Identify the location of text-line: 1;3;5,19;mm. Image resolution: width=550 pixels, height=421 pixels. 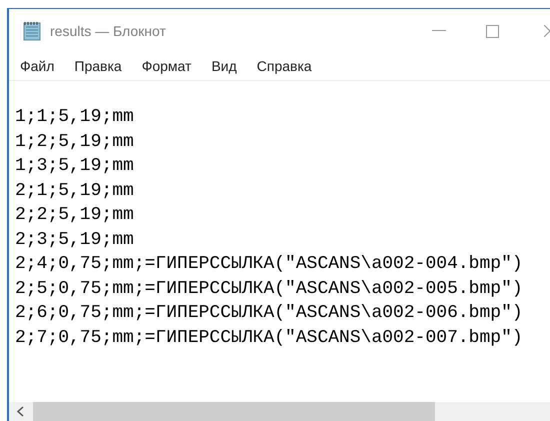
(74, 166).